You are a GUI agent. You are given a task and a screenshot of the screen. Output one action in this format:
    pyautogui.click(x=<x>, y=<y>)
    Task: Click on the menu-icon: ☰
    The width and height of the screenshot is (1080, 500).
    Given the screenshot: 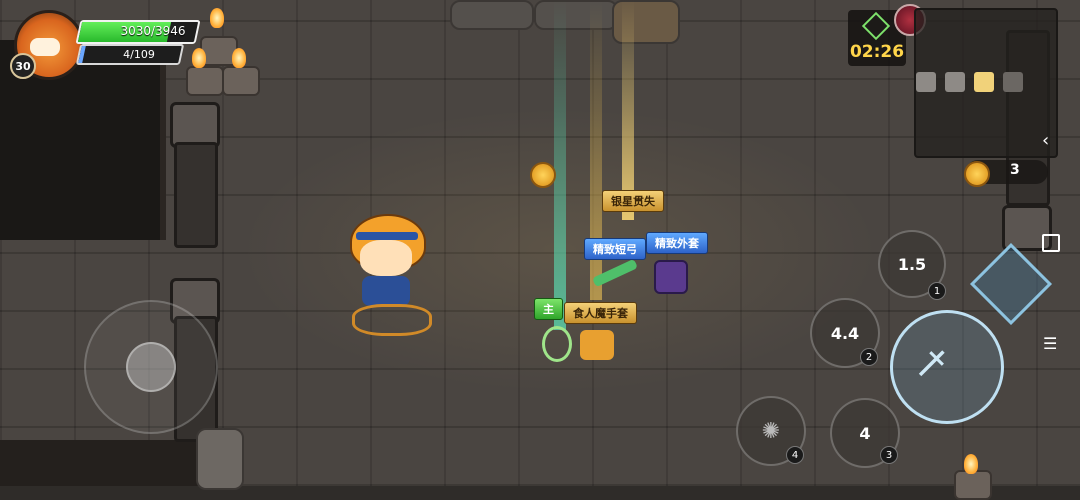 What is the action you would take?
    pyautogui.click(x=1050, y=343)
    